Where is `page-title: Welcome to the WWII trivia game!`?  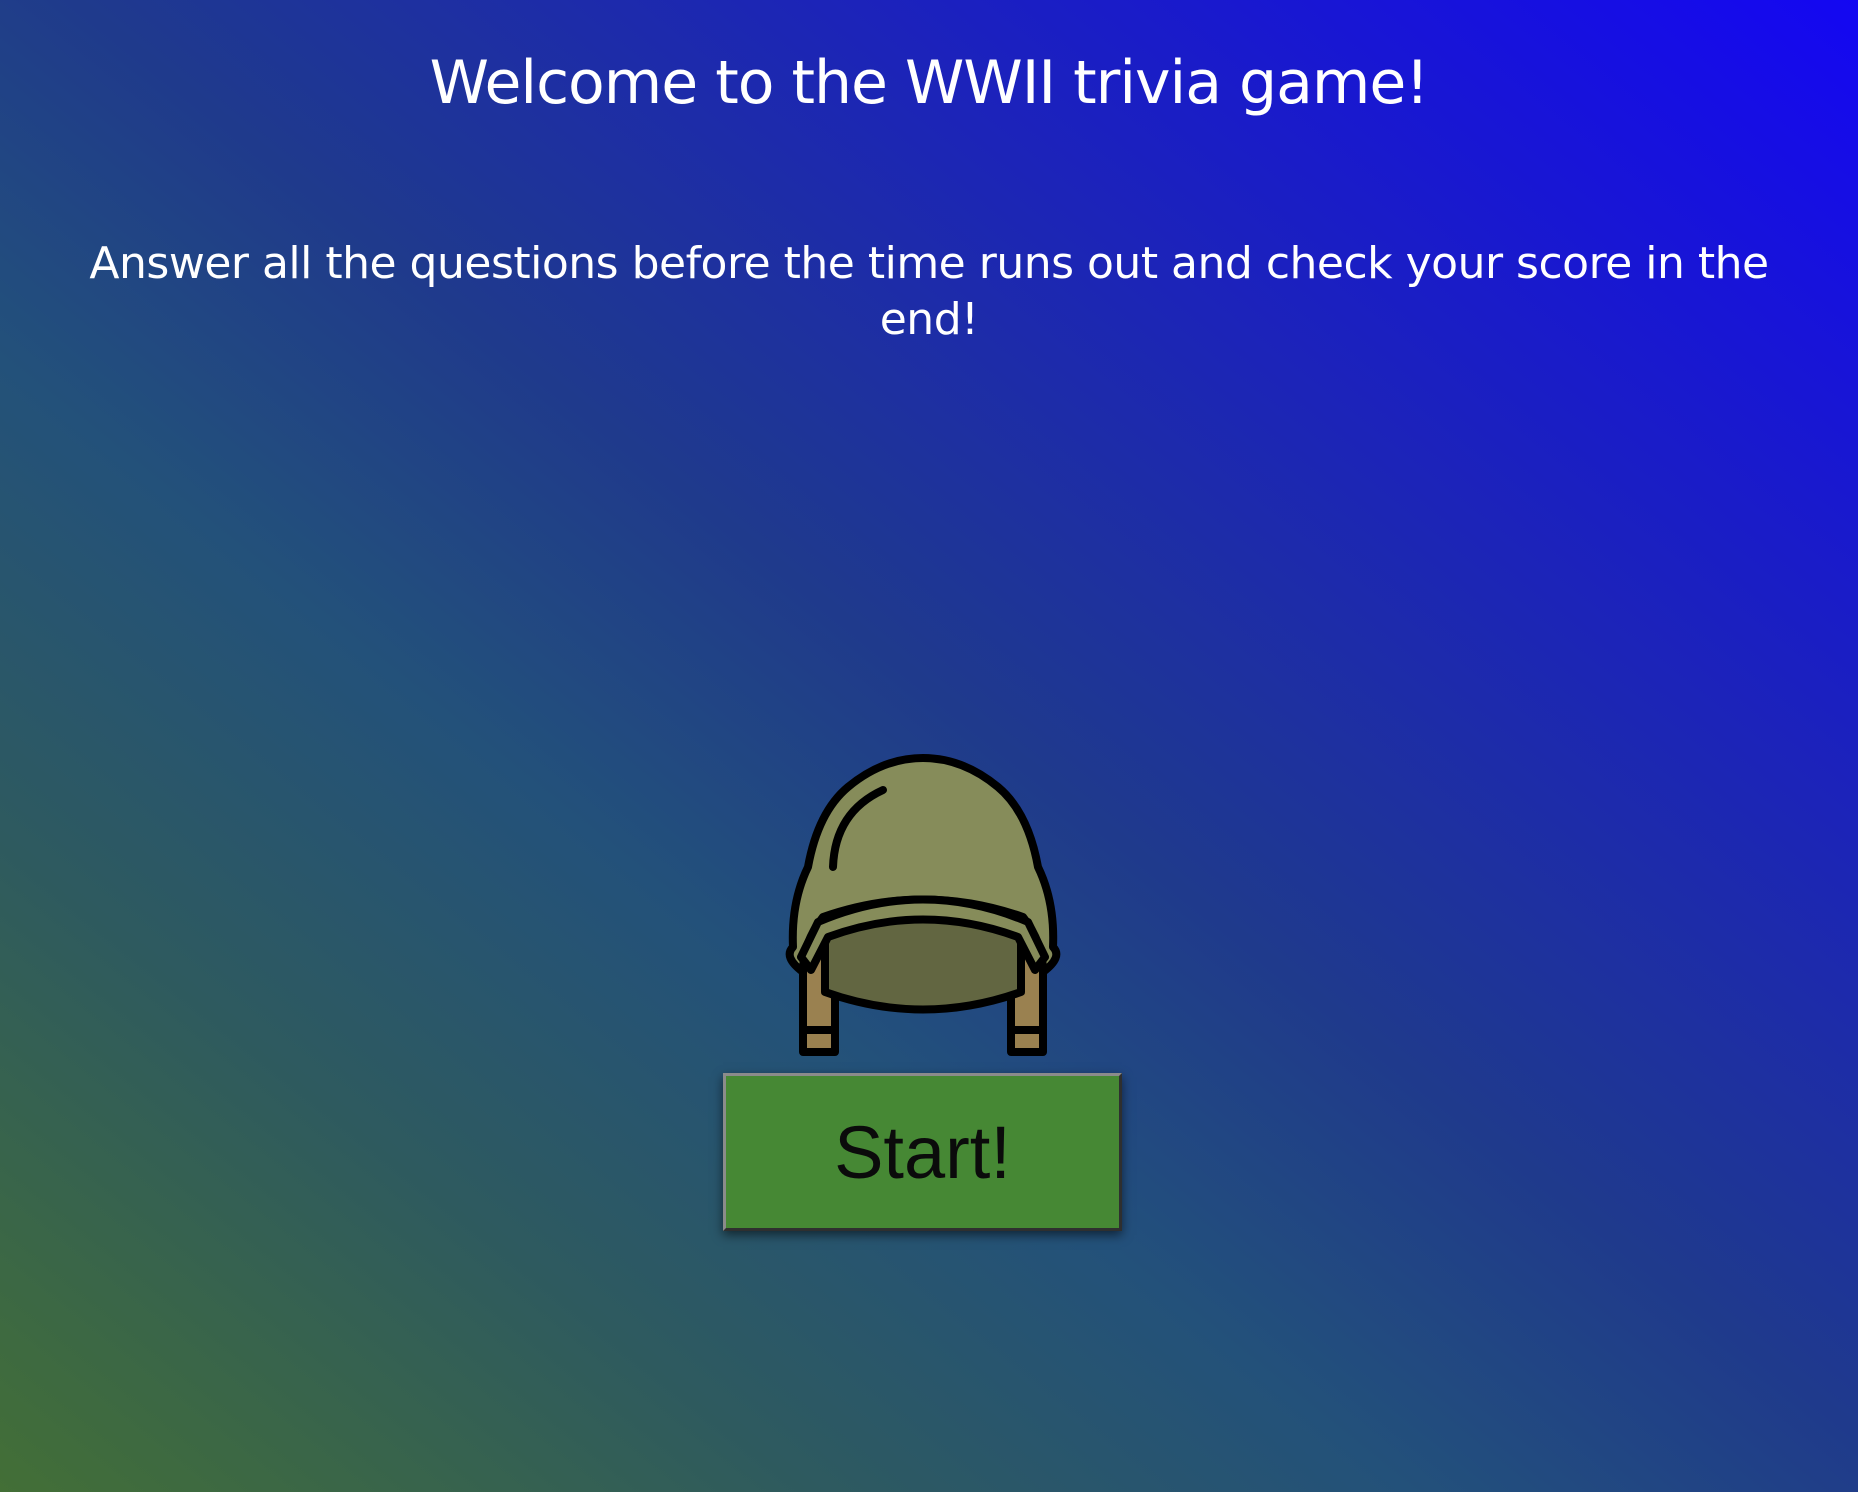 page-title: Welcome to the WWII trivia game! is located at coordinates (929, 83).